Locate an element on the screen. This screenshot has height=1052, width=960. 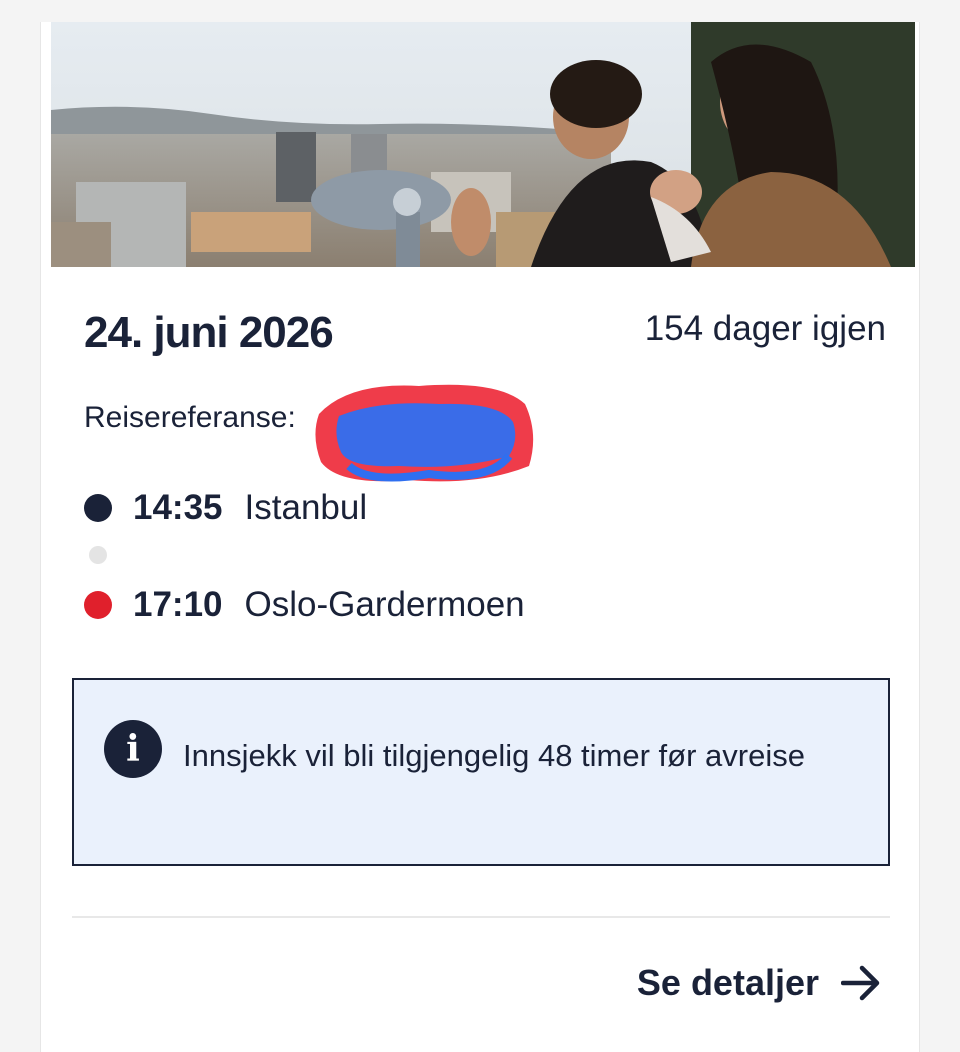
see-details-link: Se detaljer is located at coordinates (759, 983).